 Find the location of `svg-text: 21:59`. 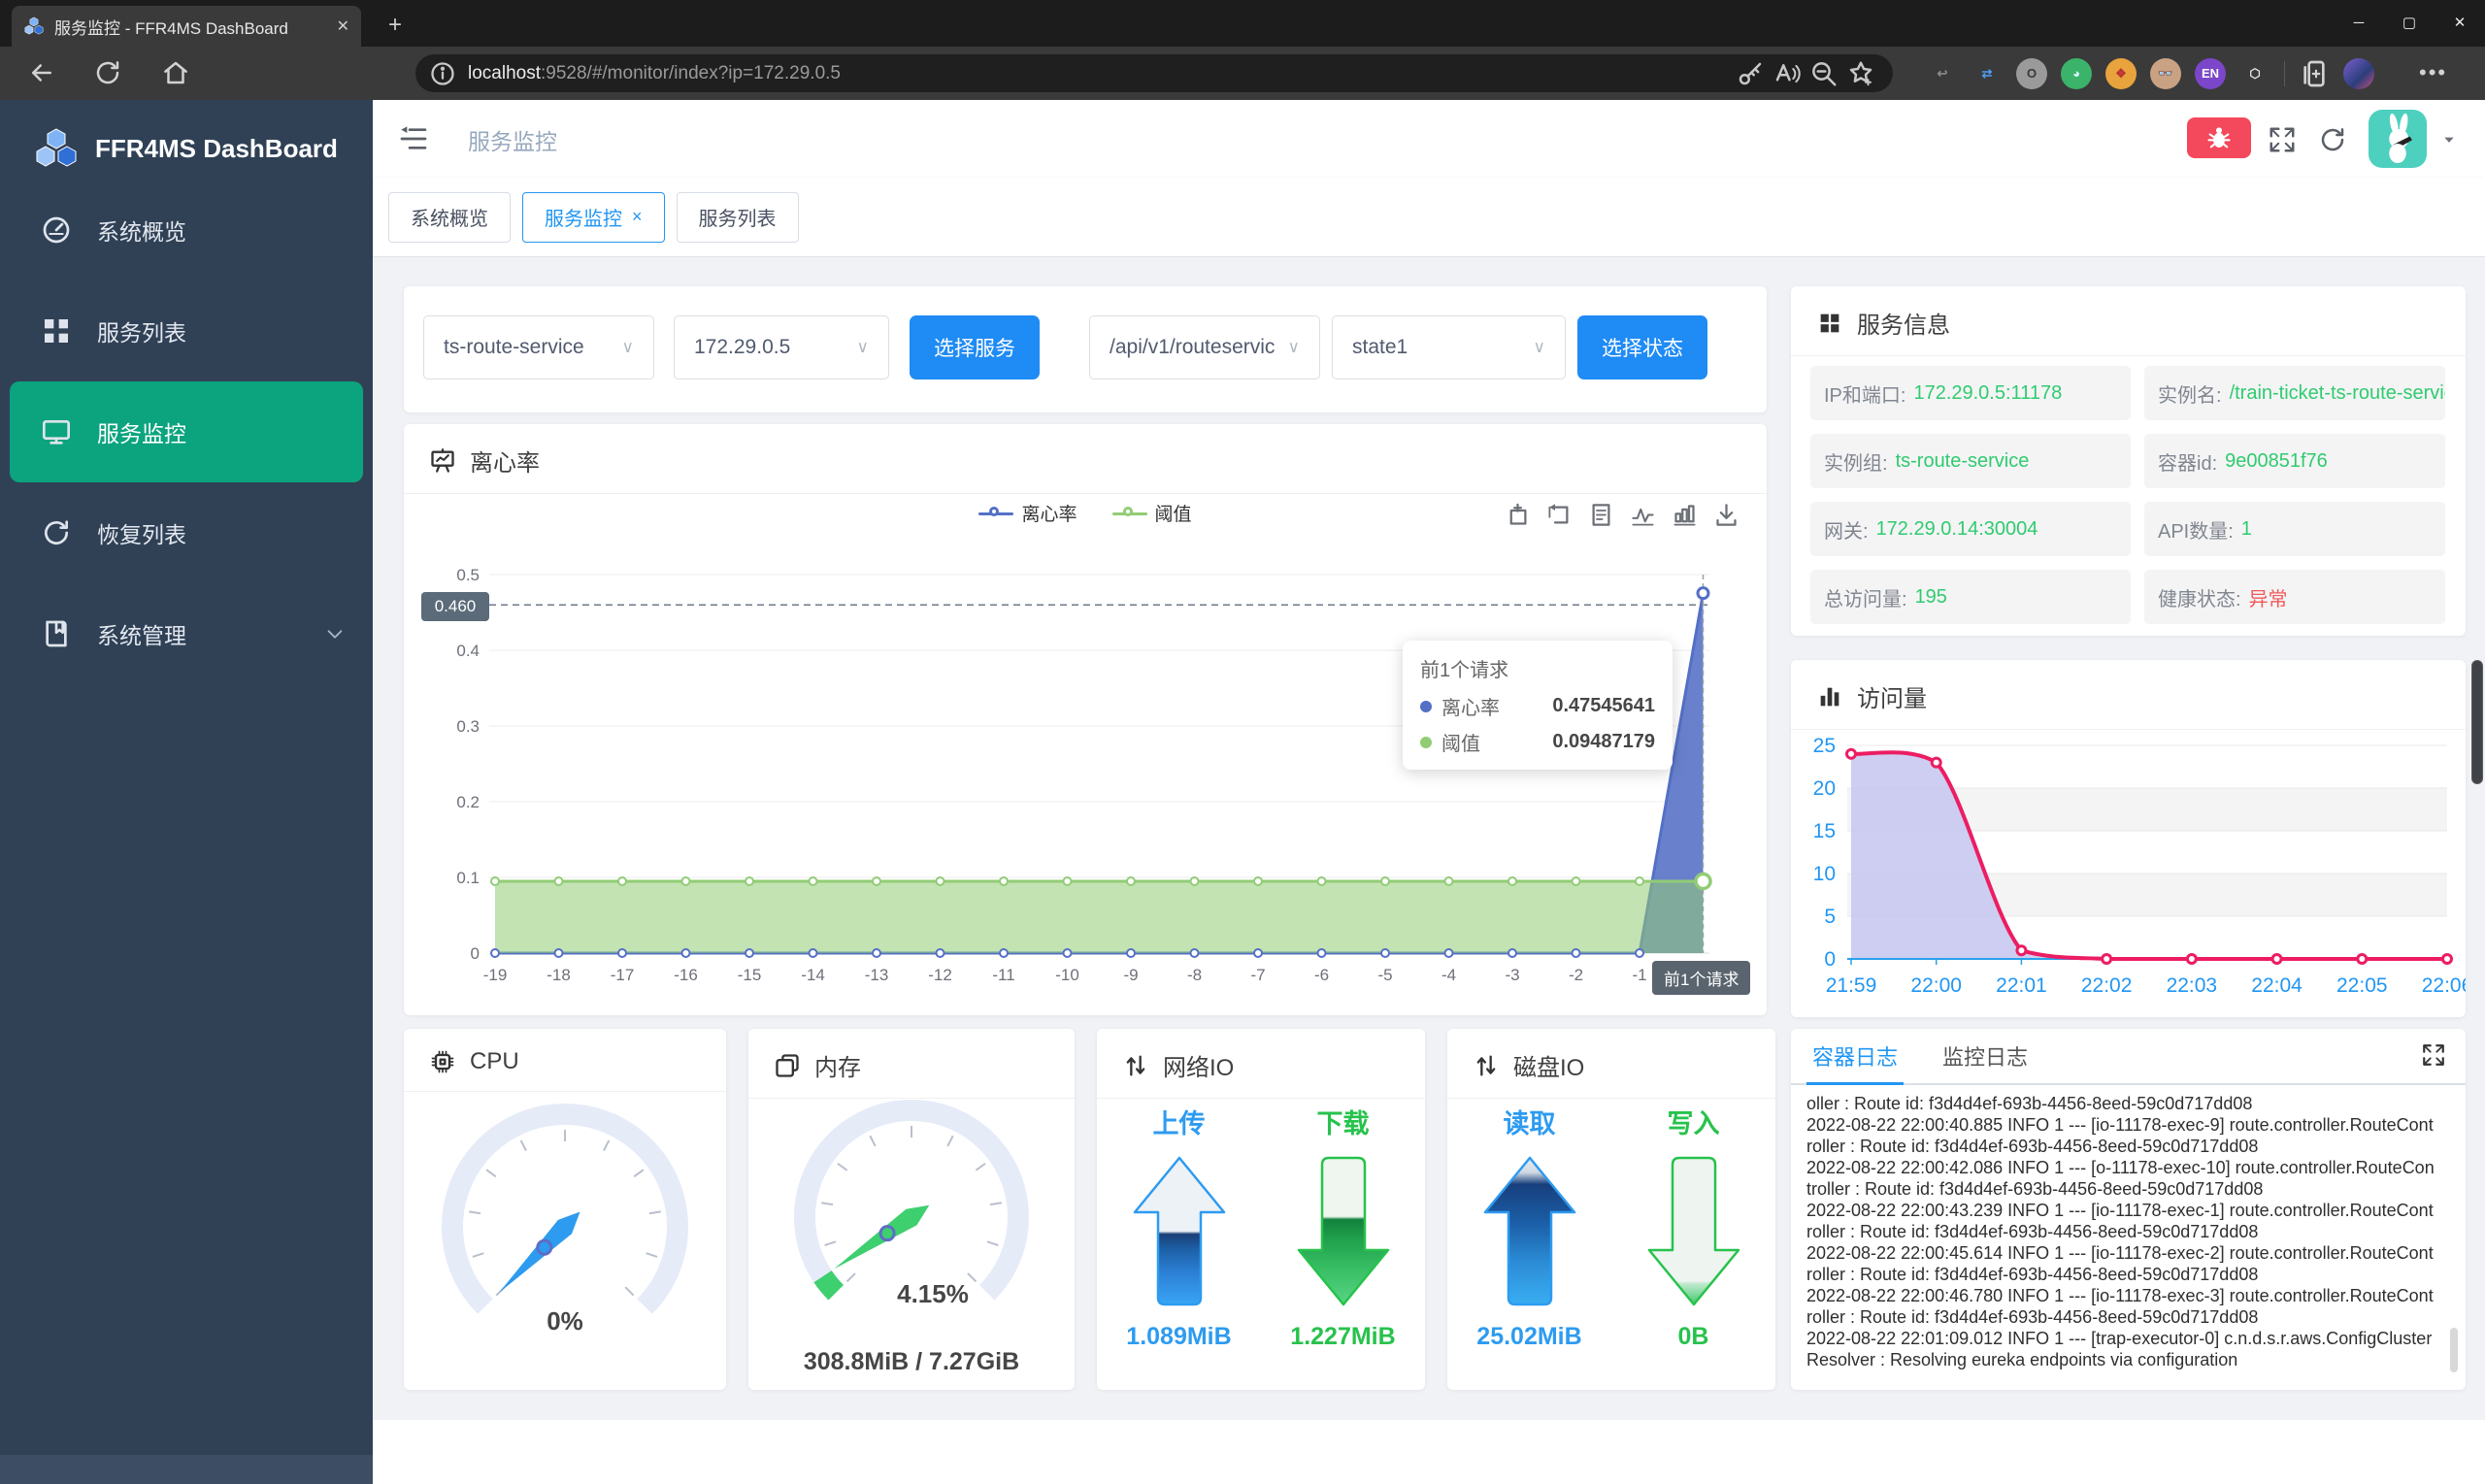

svg-text: 21:59 is located at coordinates (1851, 985).